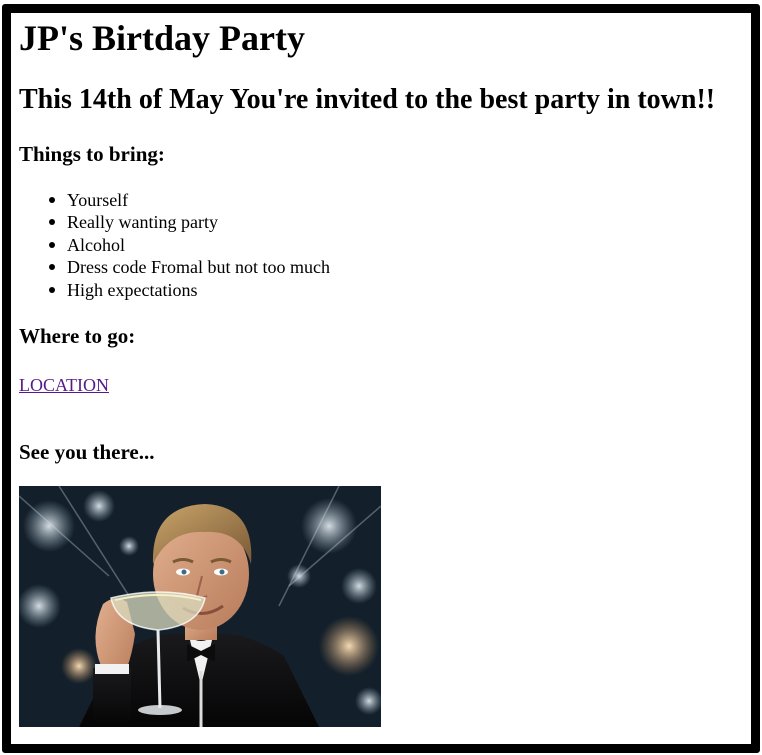  Describe the element at coordinates (189, 290) in the screenshot. I see `list-item: High expectations` at that location.